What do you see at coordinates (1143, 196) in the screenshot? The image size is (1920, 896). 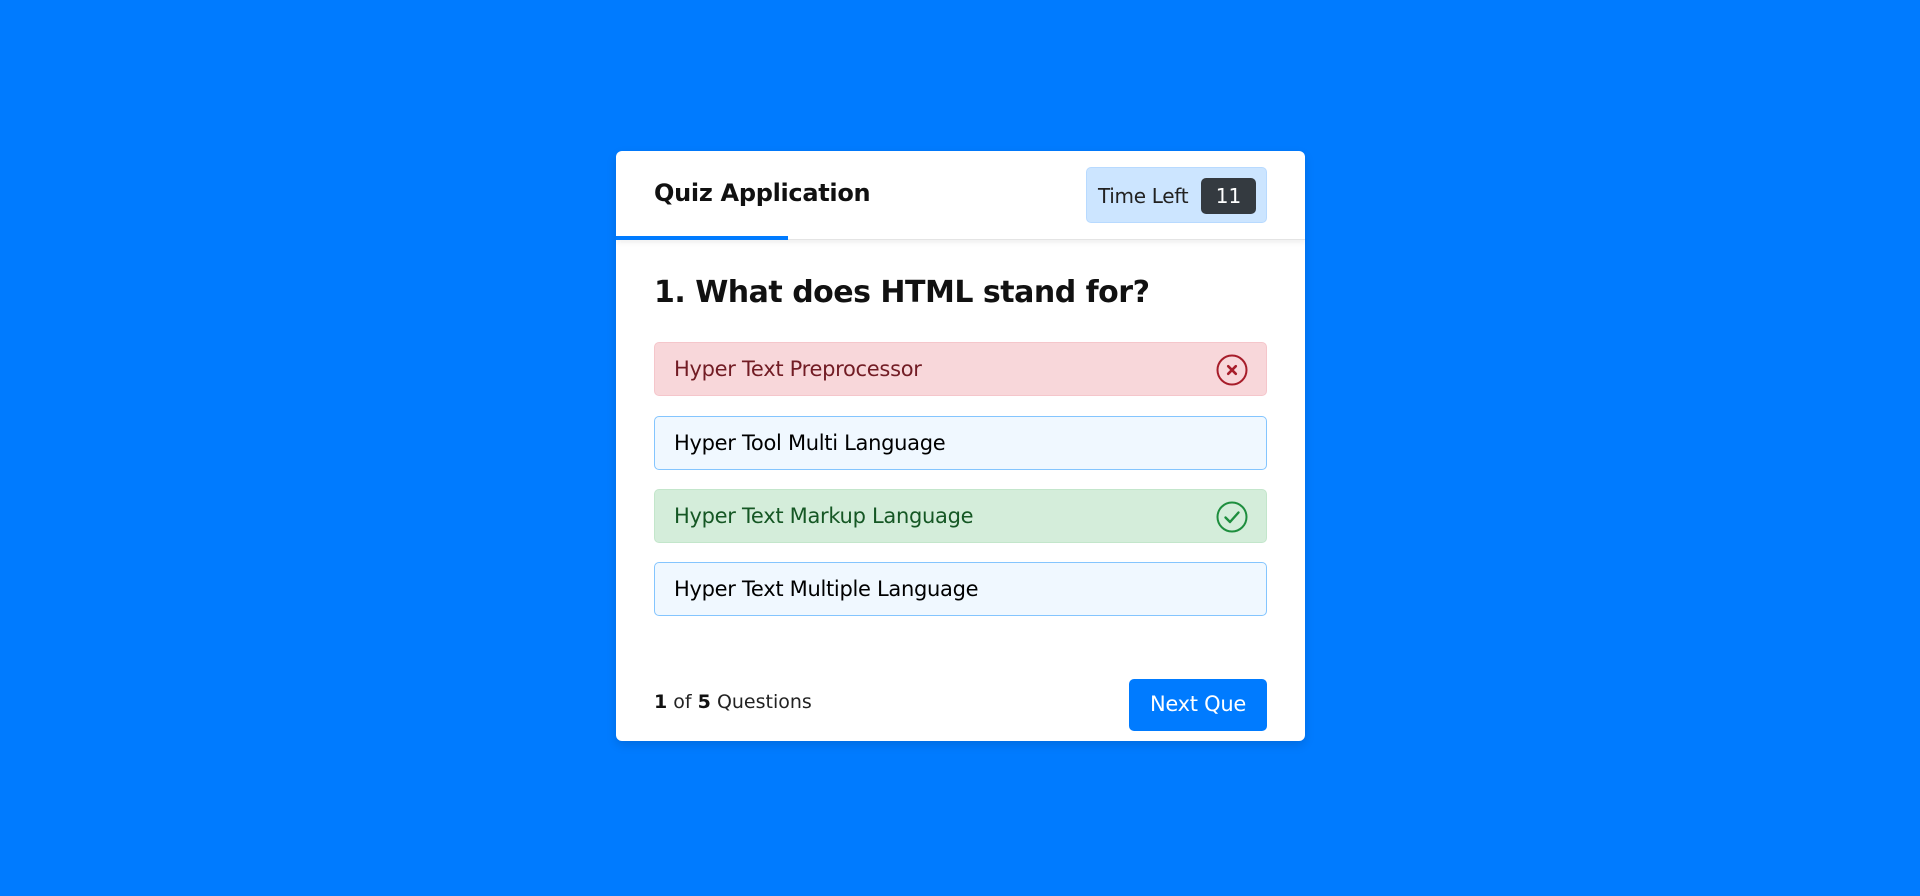 I see `timer-label: Time Left` at bounding box center [1143, 196].